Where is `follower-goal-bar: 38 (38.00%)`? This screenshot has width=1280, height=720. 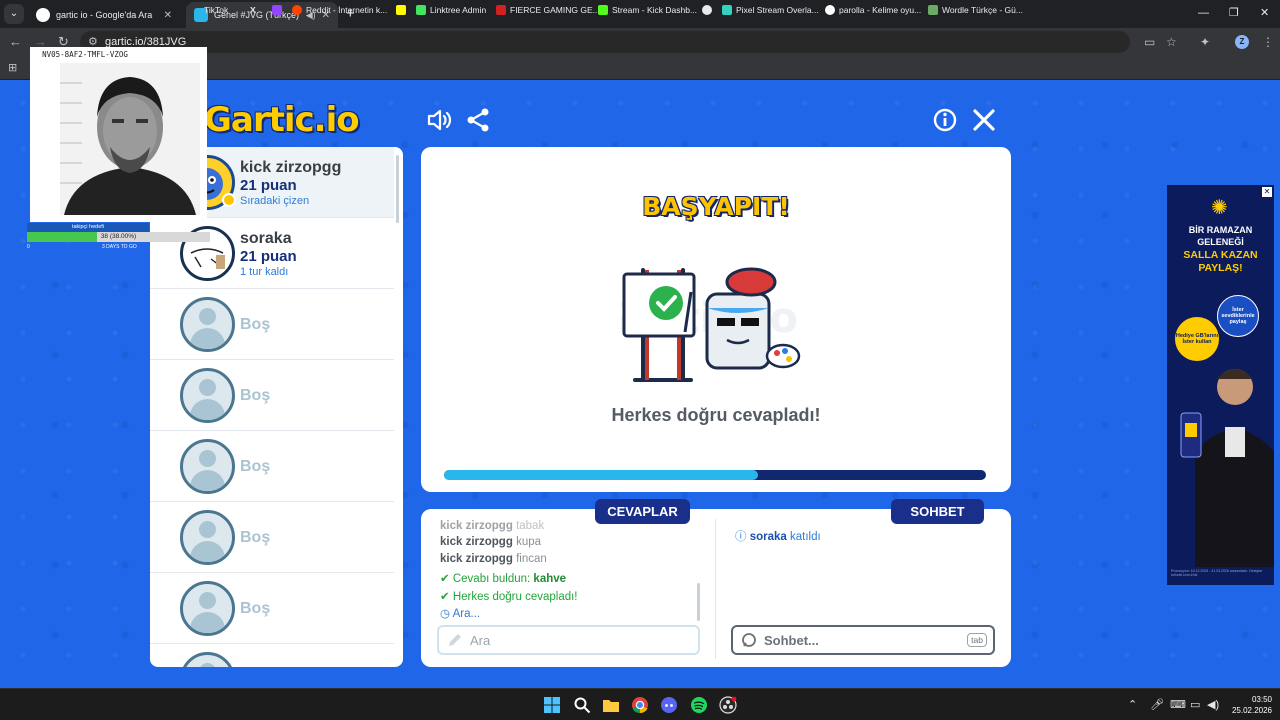
follower-goal-bar: 38 (38.00%) is located at coordinates (118, 237).